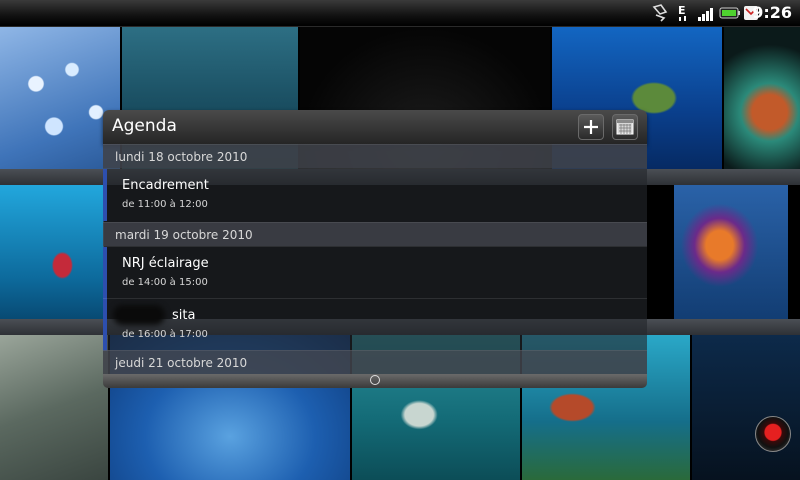 Image resolution: width=800 pixels, height=480 pixels. I want to click on wallpaper-tile-jellyfish, so click(731, 252).